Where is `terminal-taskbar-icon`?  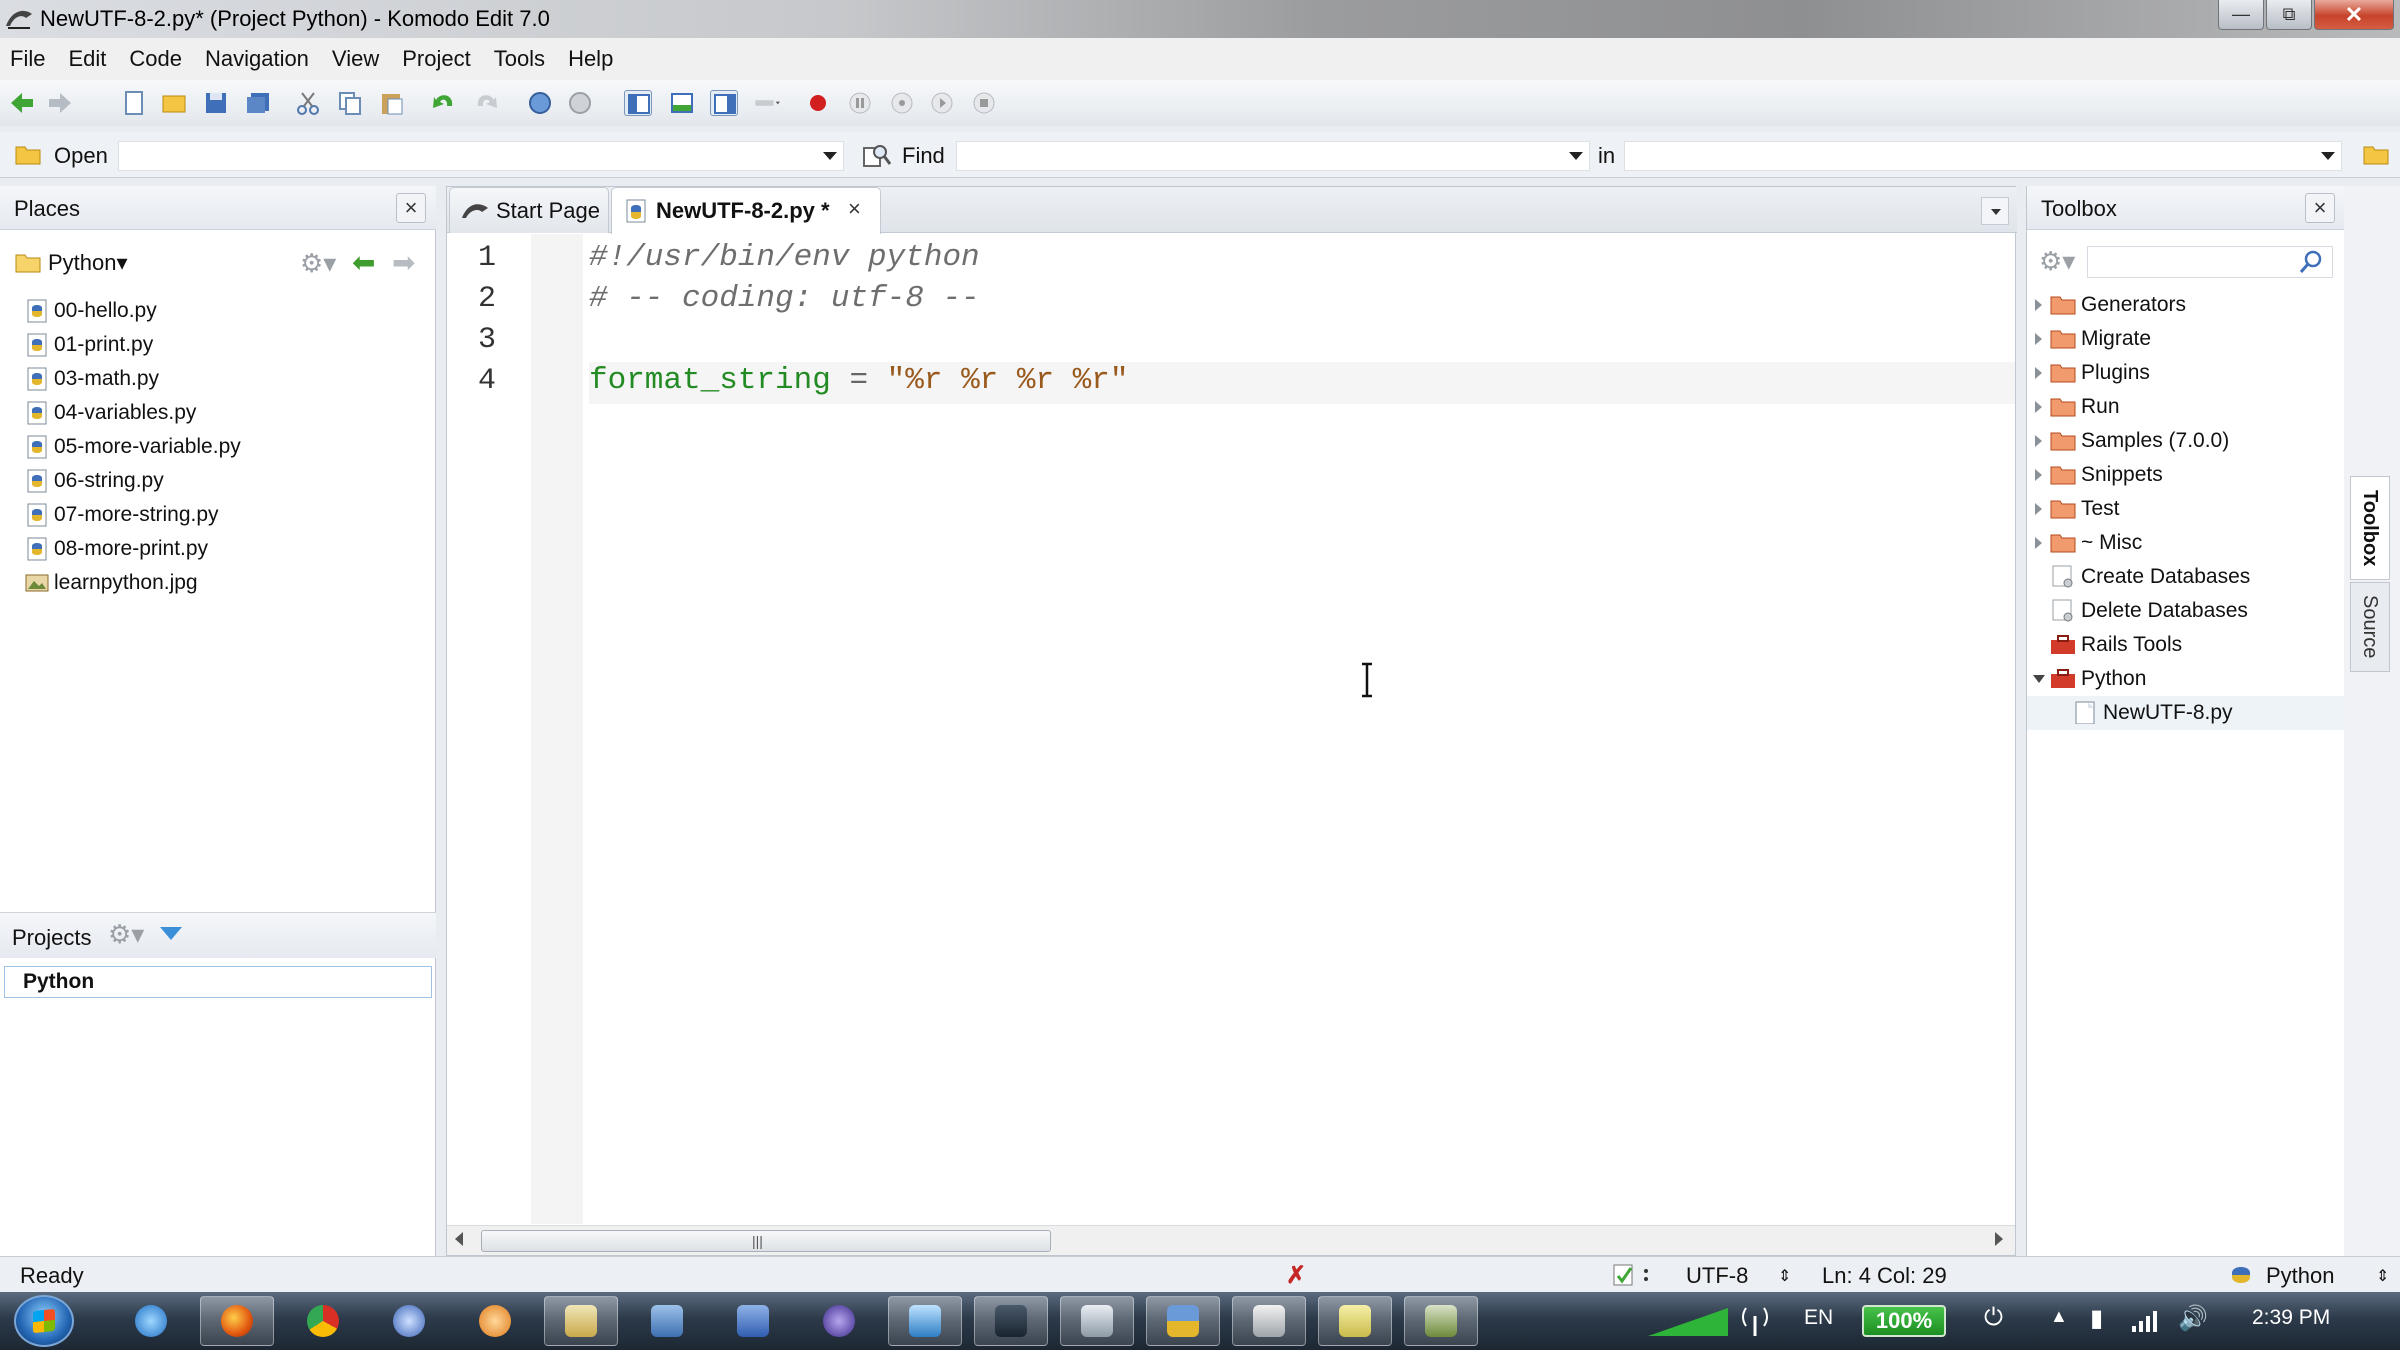
terminal-taskbar-icon is located at coordinates (1011, 1321).